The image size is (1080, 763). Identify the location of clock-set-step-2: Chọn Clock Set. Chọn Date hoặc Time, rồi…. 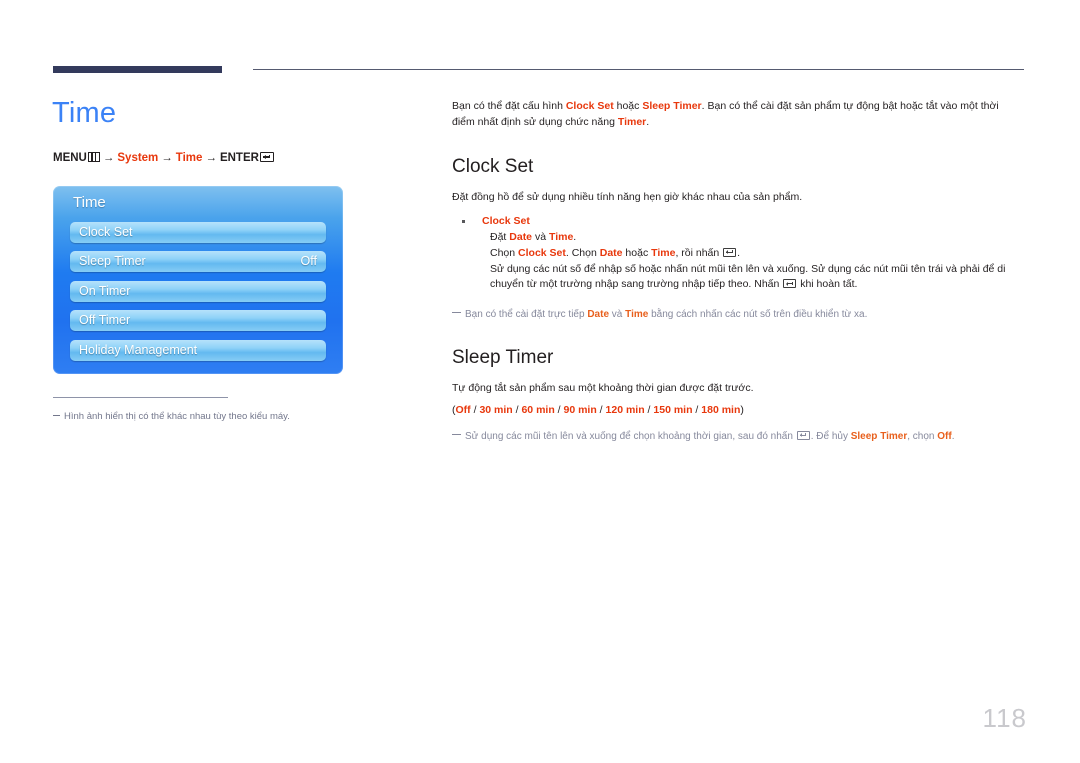
(753, 254).